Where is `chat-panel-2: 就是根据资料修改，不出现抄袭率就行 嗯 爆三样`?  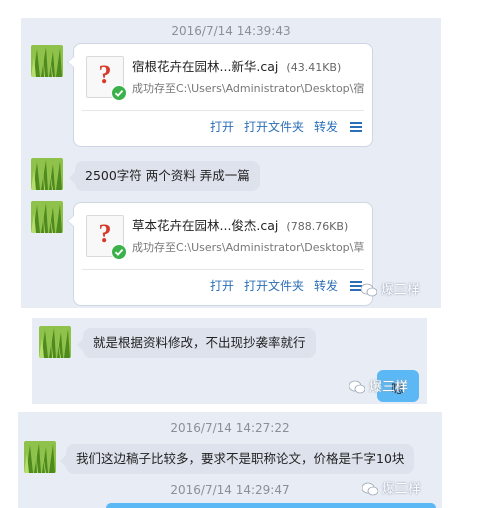 chat-panel-2: 就是根据资料修改，不出现抄袭率就行 嗯 爆三样 is located at coordinates (229, 361).